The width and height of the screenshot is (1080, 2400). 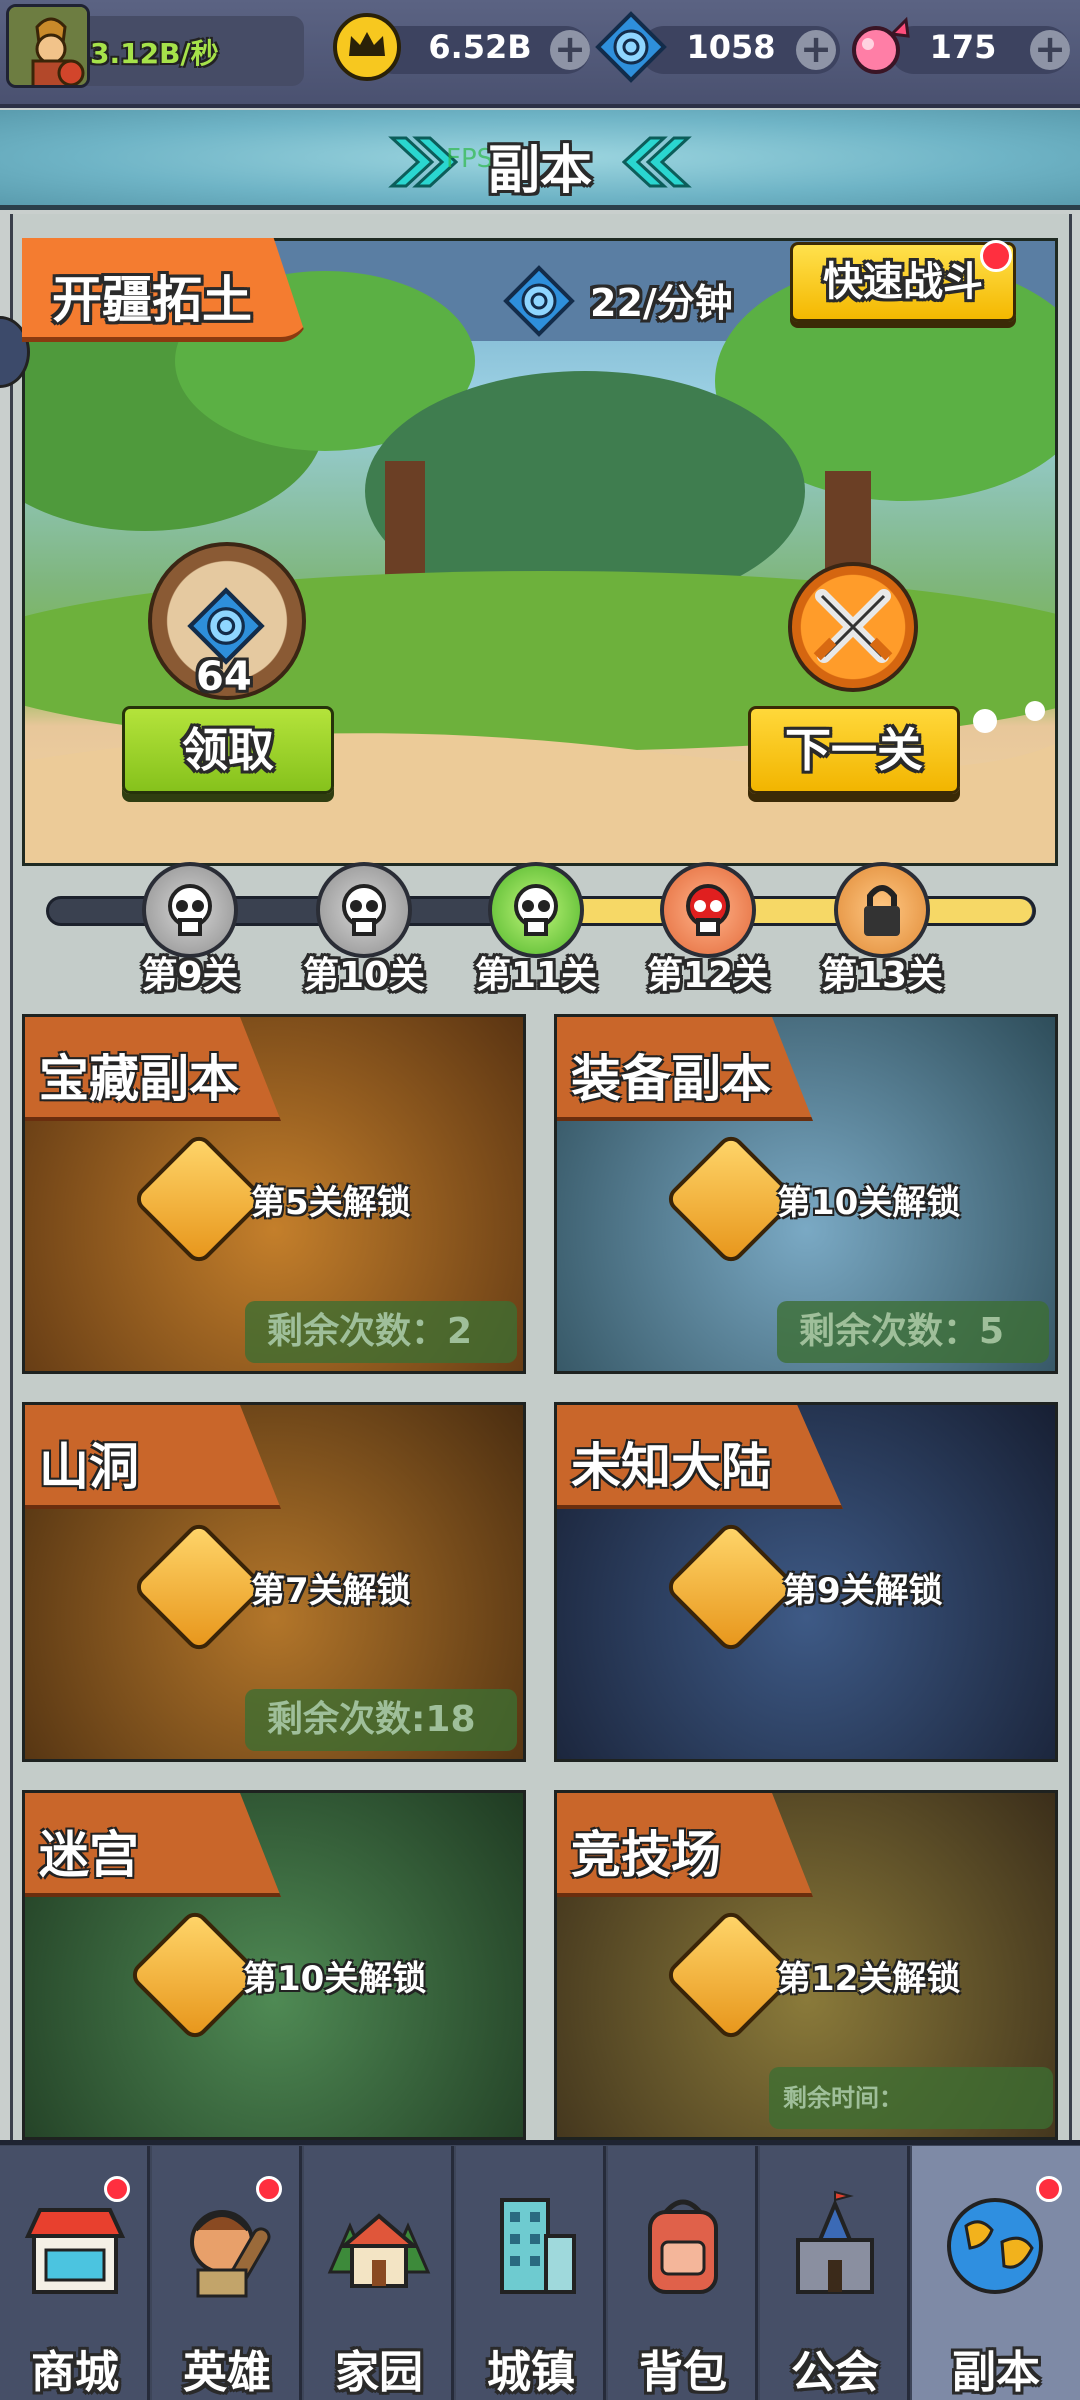 I want to click on crown-icon, so click(x=367, y=47).